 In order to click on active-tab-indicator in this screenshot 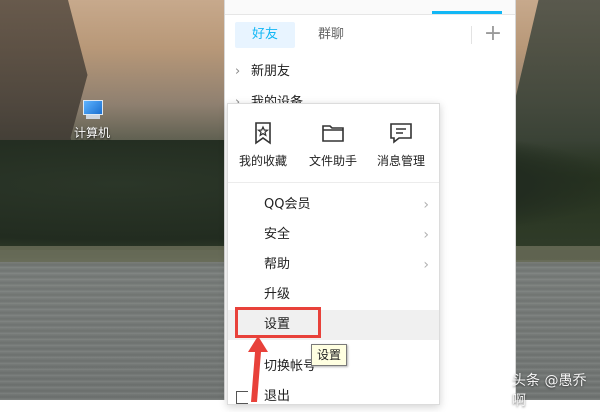, I will do `click(467, 12)`.